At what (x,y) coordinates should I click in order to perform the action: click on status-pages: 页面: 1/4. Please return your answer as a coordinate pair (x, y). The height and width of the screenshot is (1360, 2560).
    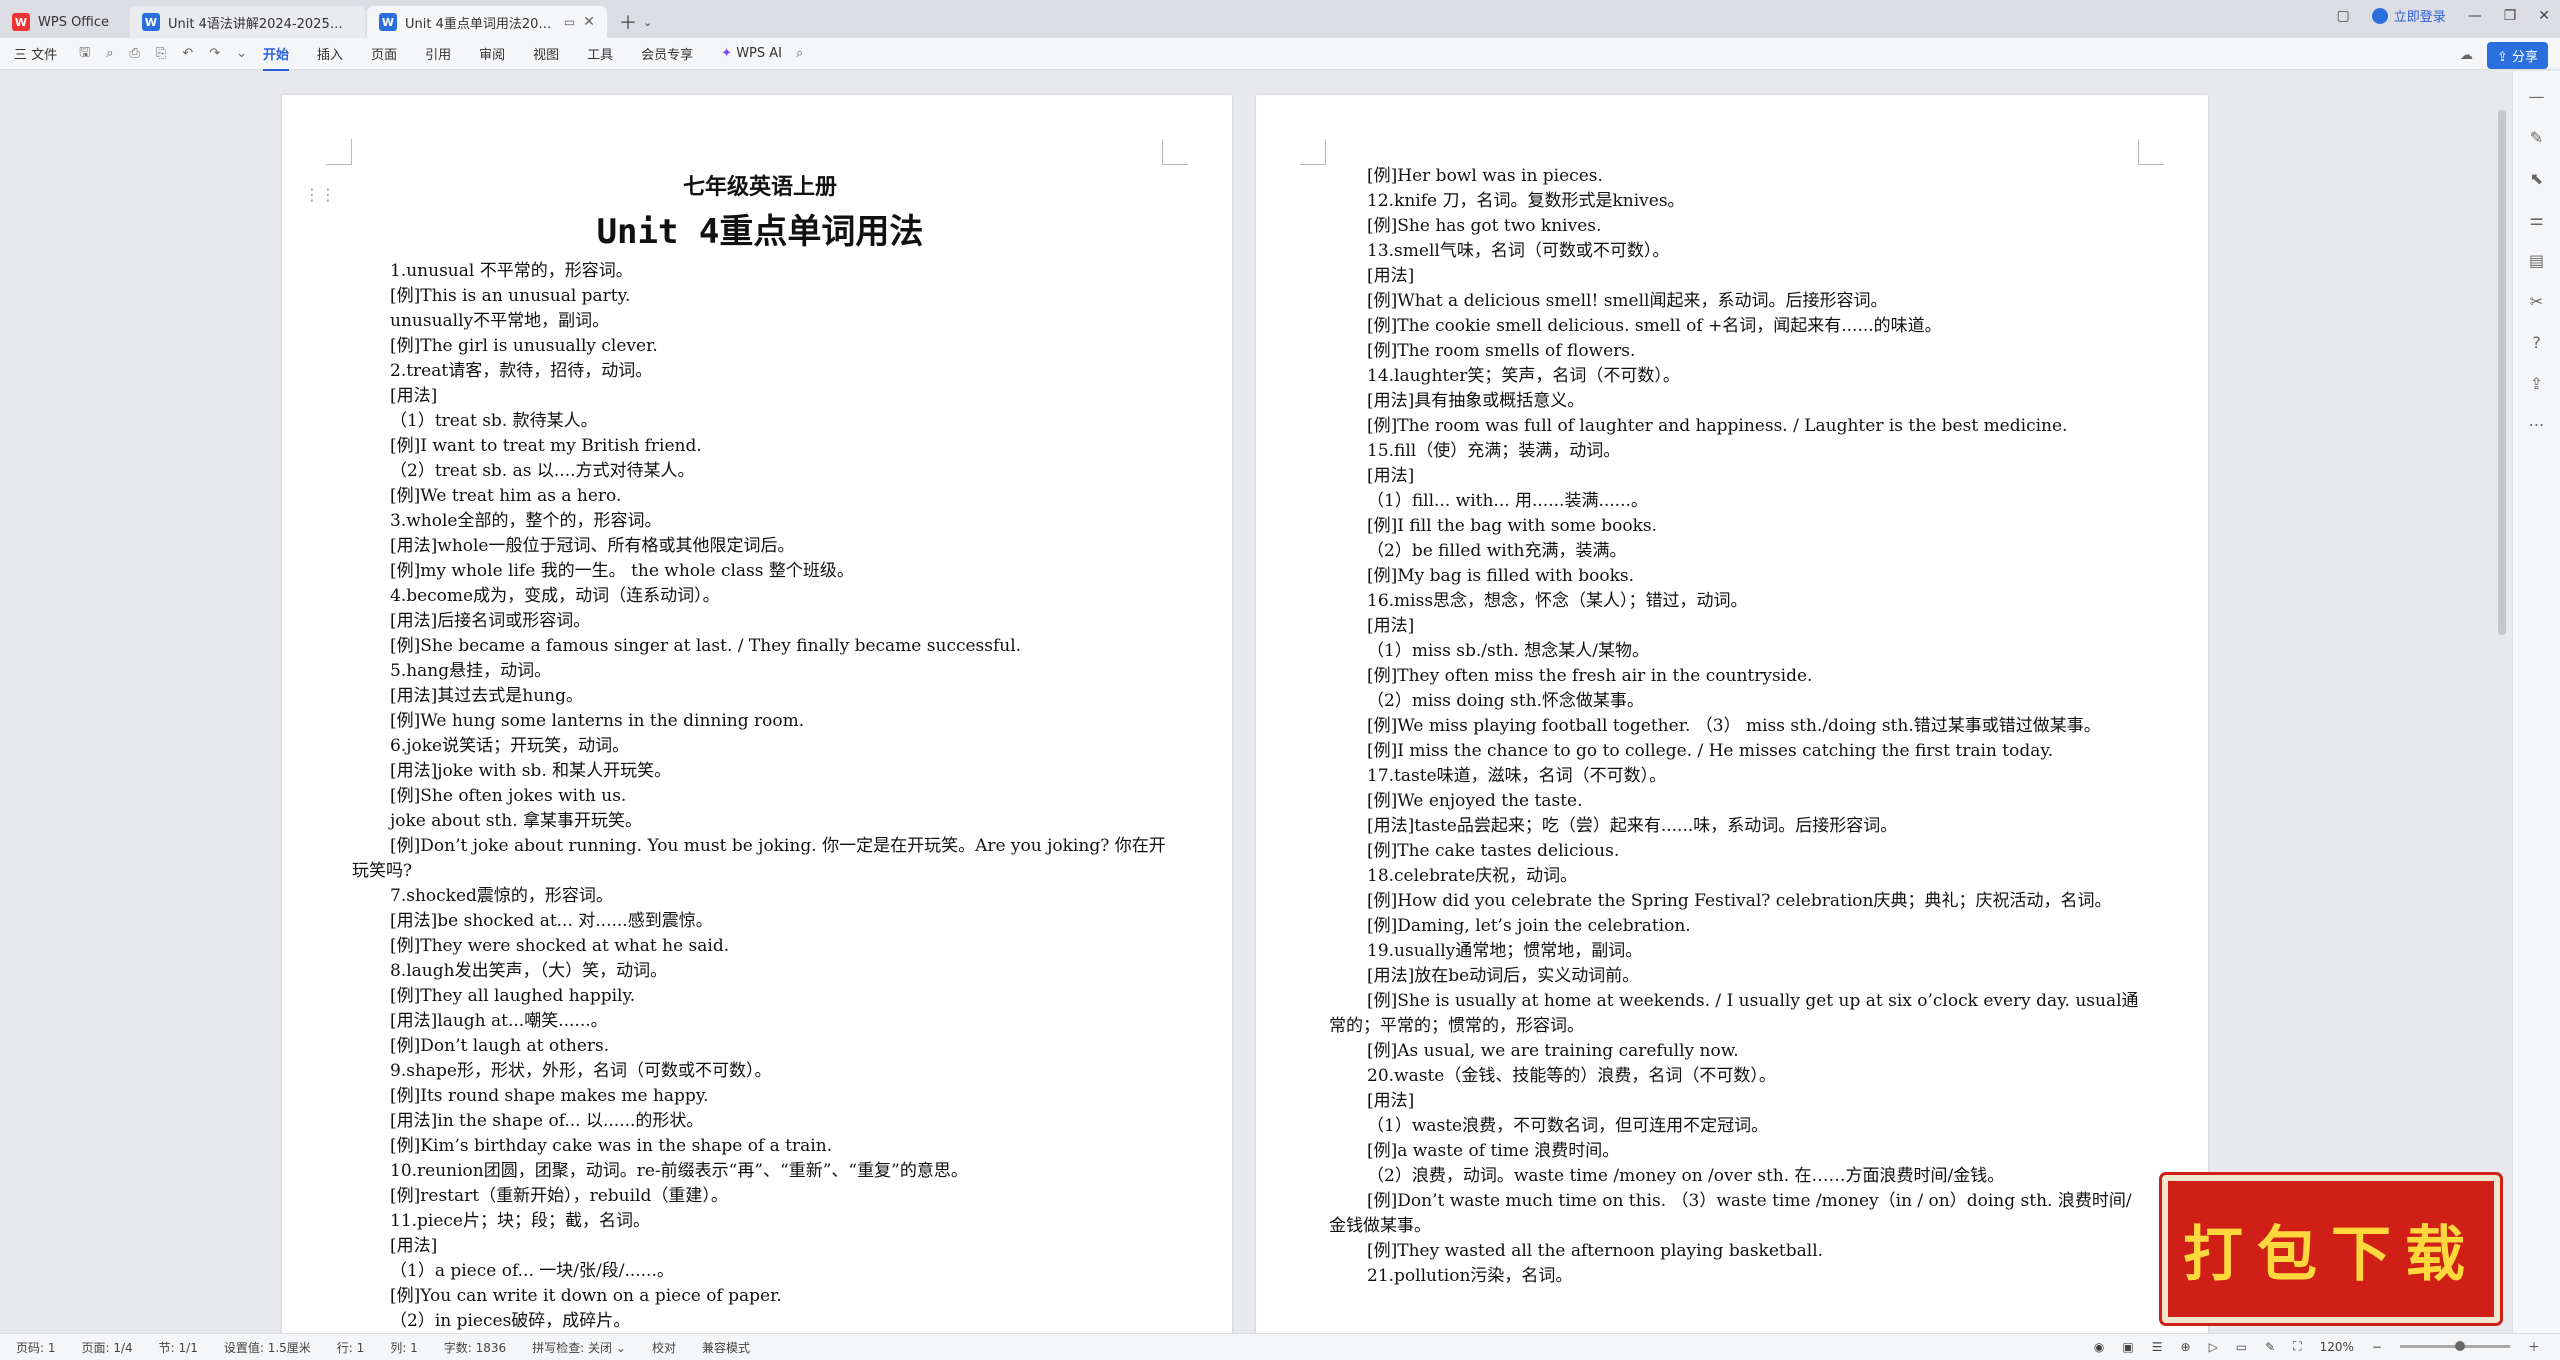
    Looking at the image, I should click on (107, 1347).